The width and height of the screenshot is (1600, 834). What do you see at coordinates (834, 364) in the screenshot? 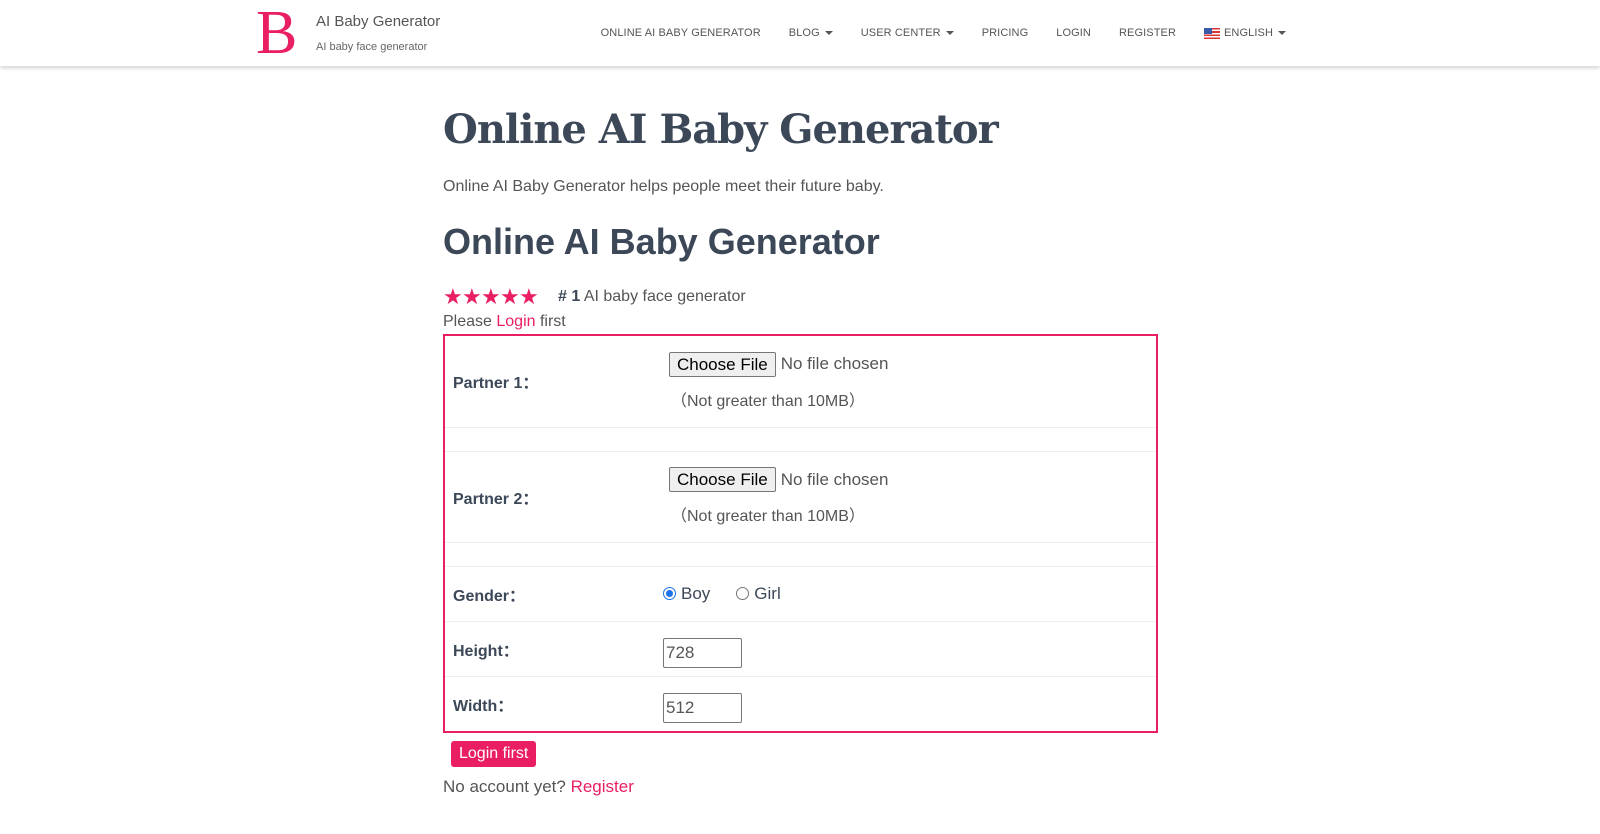
I see `partner1-file-status: No file chosen` at bounding box center [834, 364].